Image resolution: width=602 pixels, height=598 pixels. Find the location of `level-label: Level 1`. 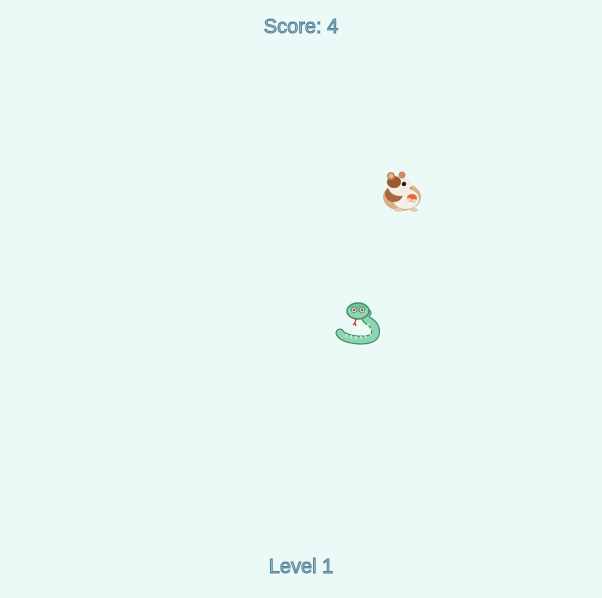

level-label: Level 1 is located at coordinates (301, 567).